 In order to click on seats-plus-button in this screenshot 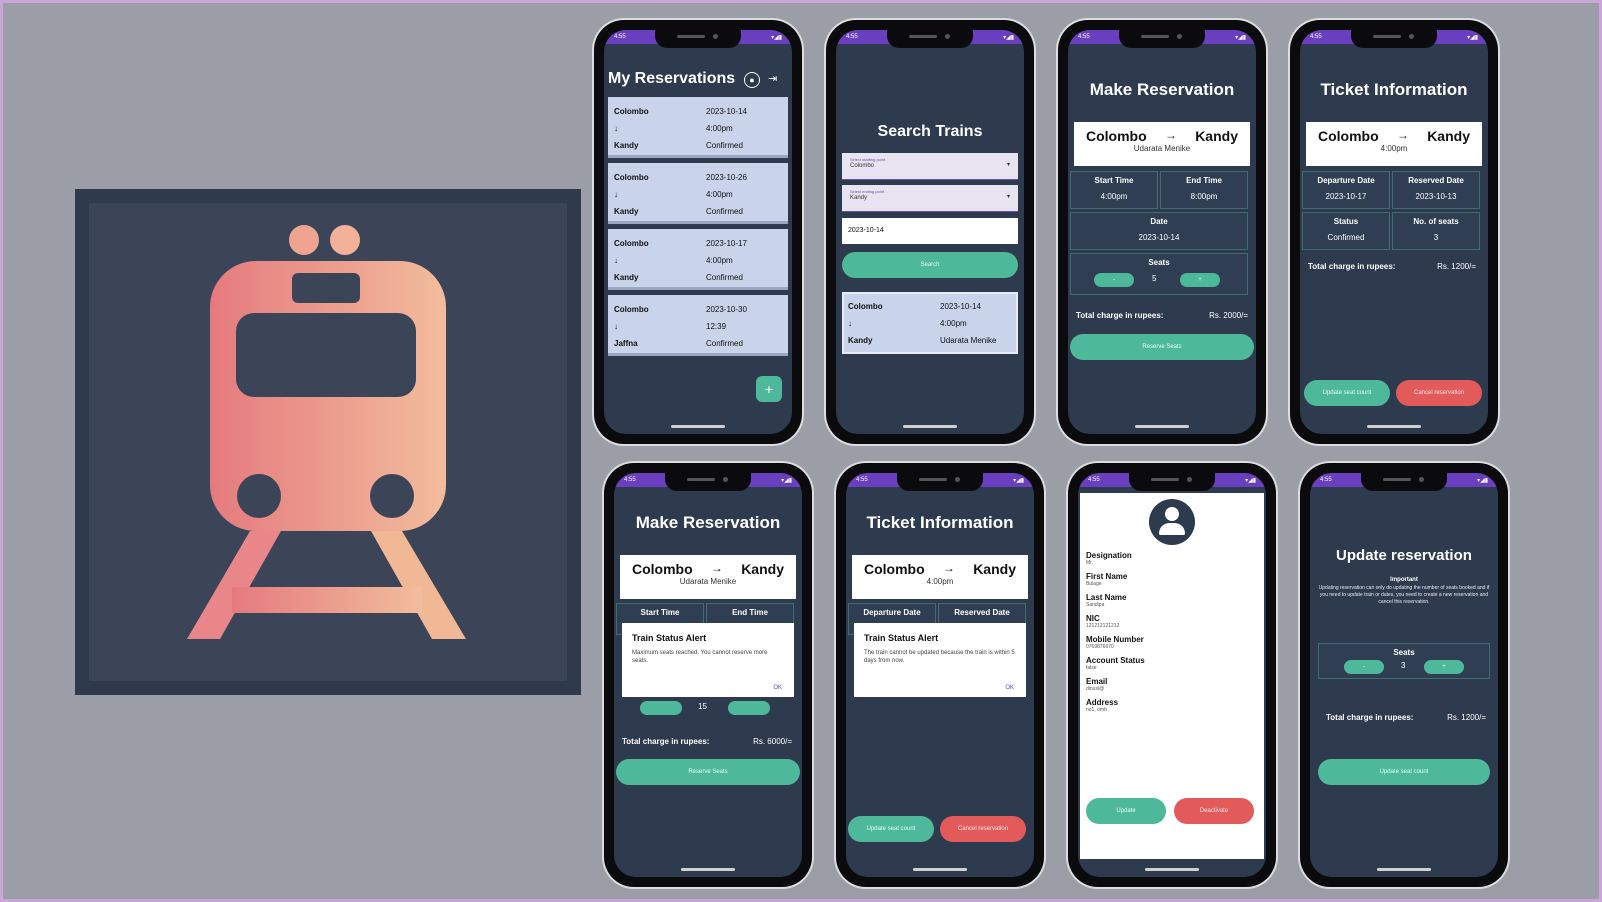, I will do `click(749, 708)`.